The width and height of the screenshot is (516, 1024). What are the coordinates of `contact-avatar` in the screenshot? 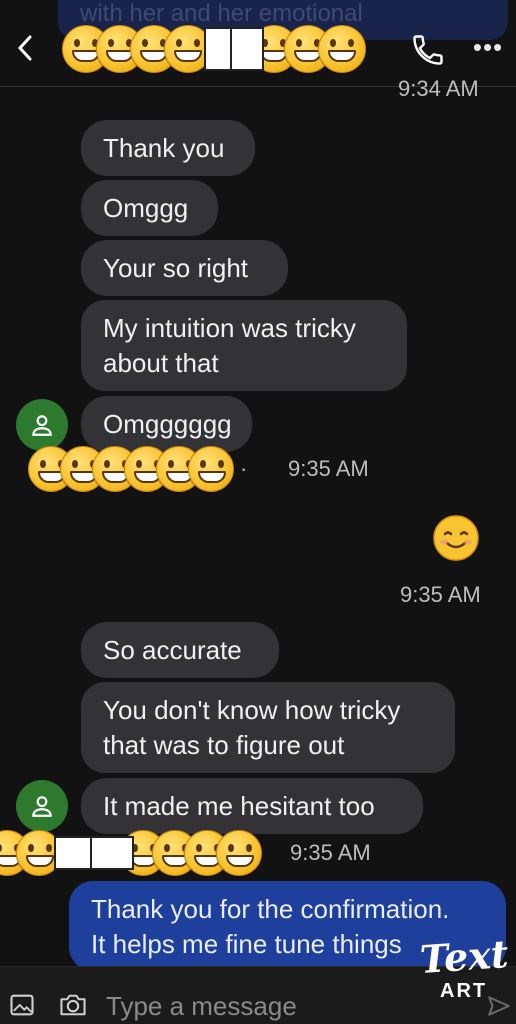 It's located at (42, 806).